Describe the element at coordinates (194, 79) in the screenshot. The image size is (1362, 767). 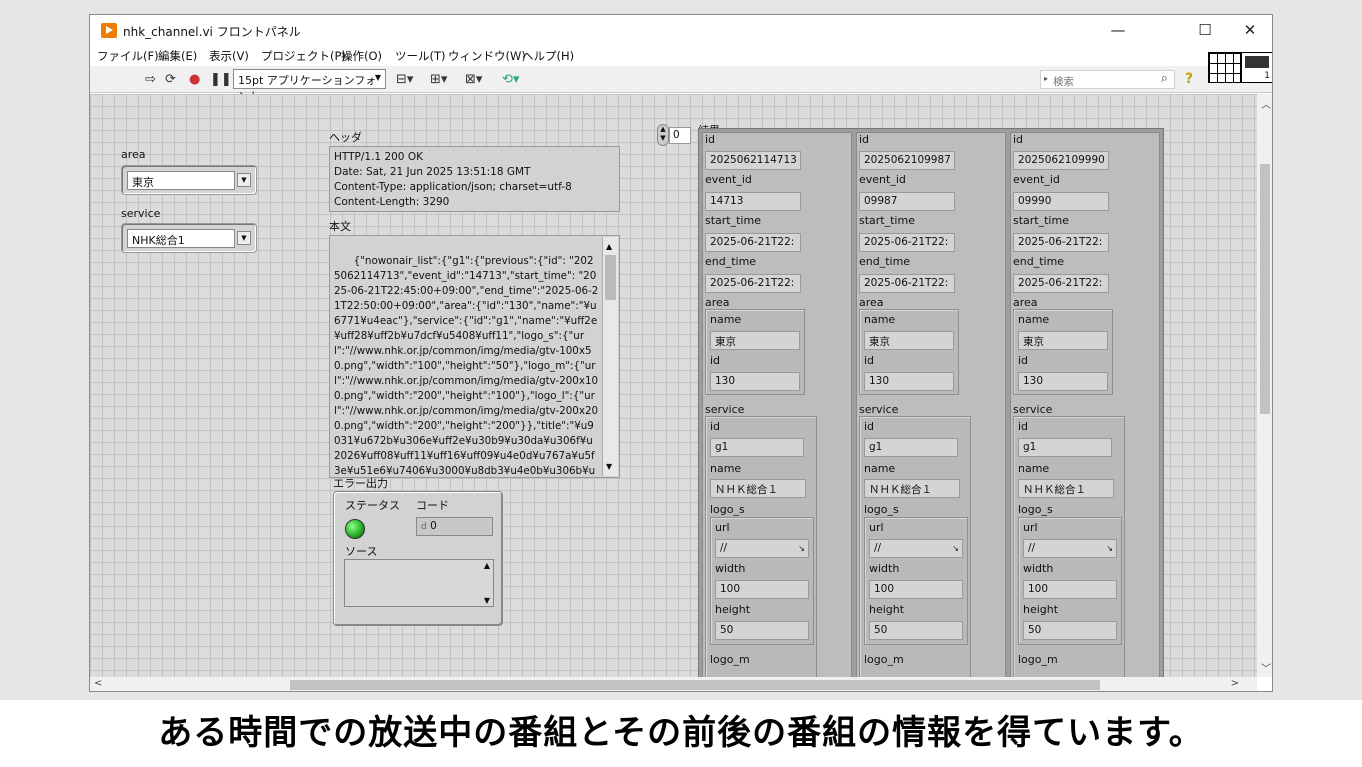
I see `abort-icon: ●` at that location.